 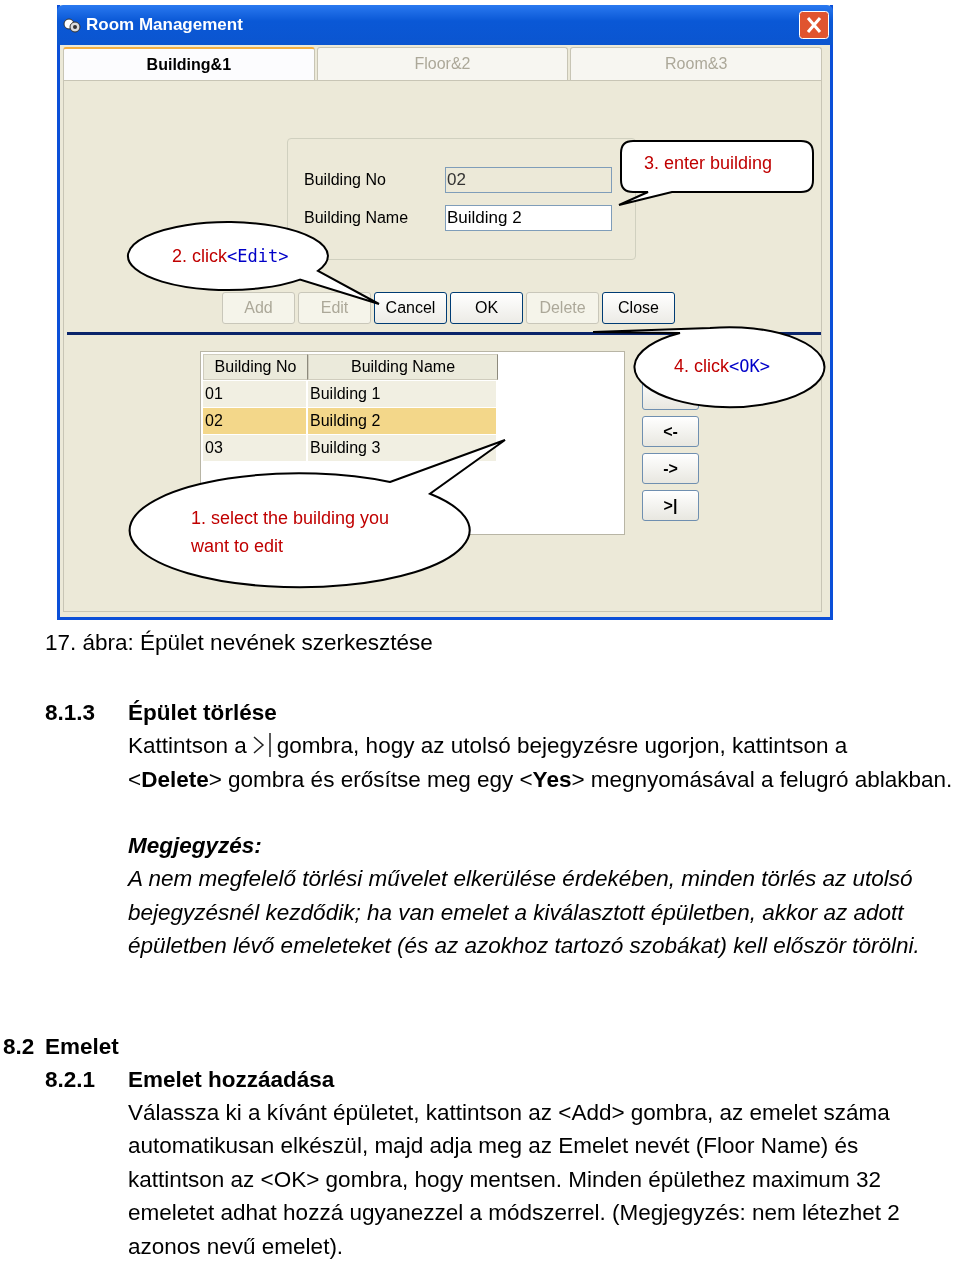 I want to click on note-text: A nem megfelelő törlési művelet elkerülése érdekében, minden törlés az utolsó bejegyzésnél kezdődik; ha van emelet a kiválasztott épületben, akkor az adott épületben lévő emeleteket (és az azokhoz tartozó szobákat) kell először törölni., so click(x=524, y=912).